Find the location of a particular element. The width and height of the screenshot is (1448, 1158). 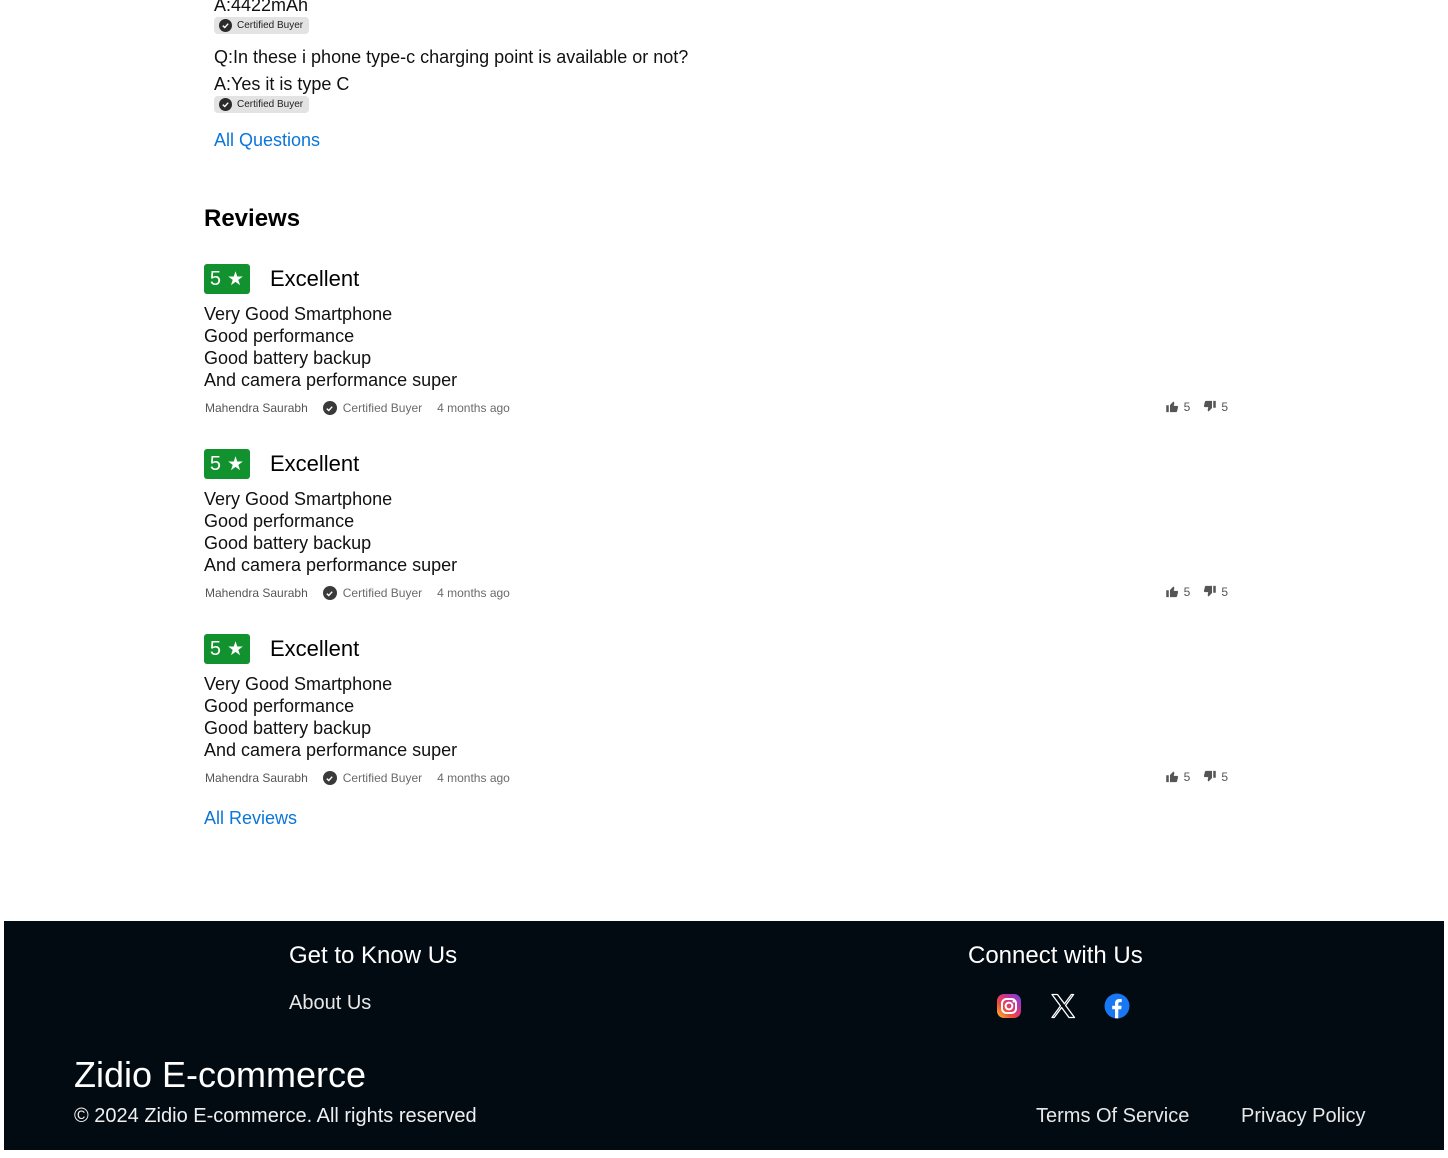

instagram-icon is located at coordinates (1009, 1006).